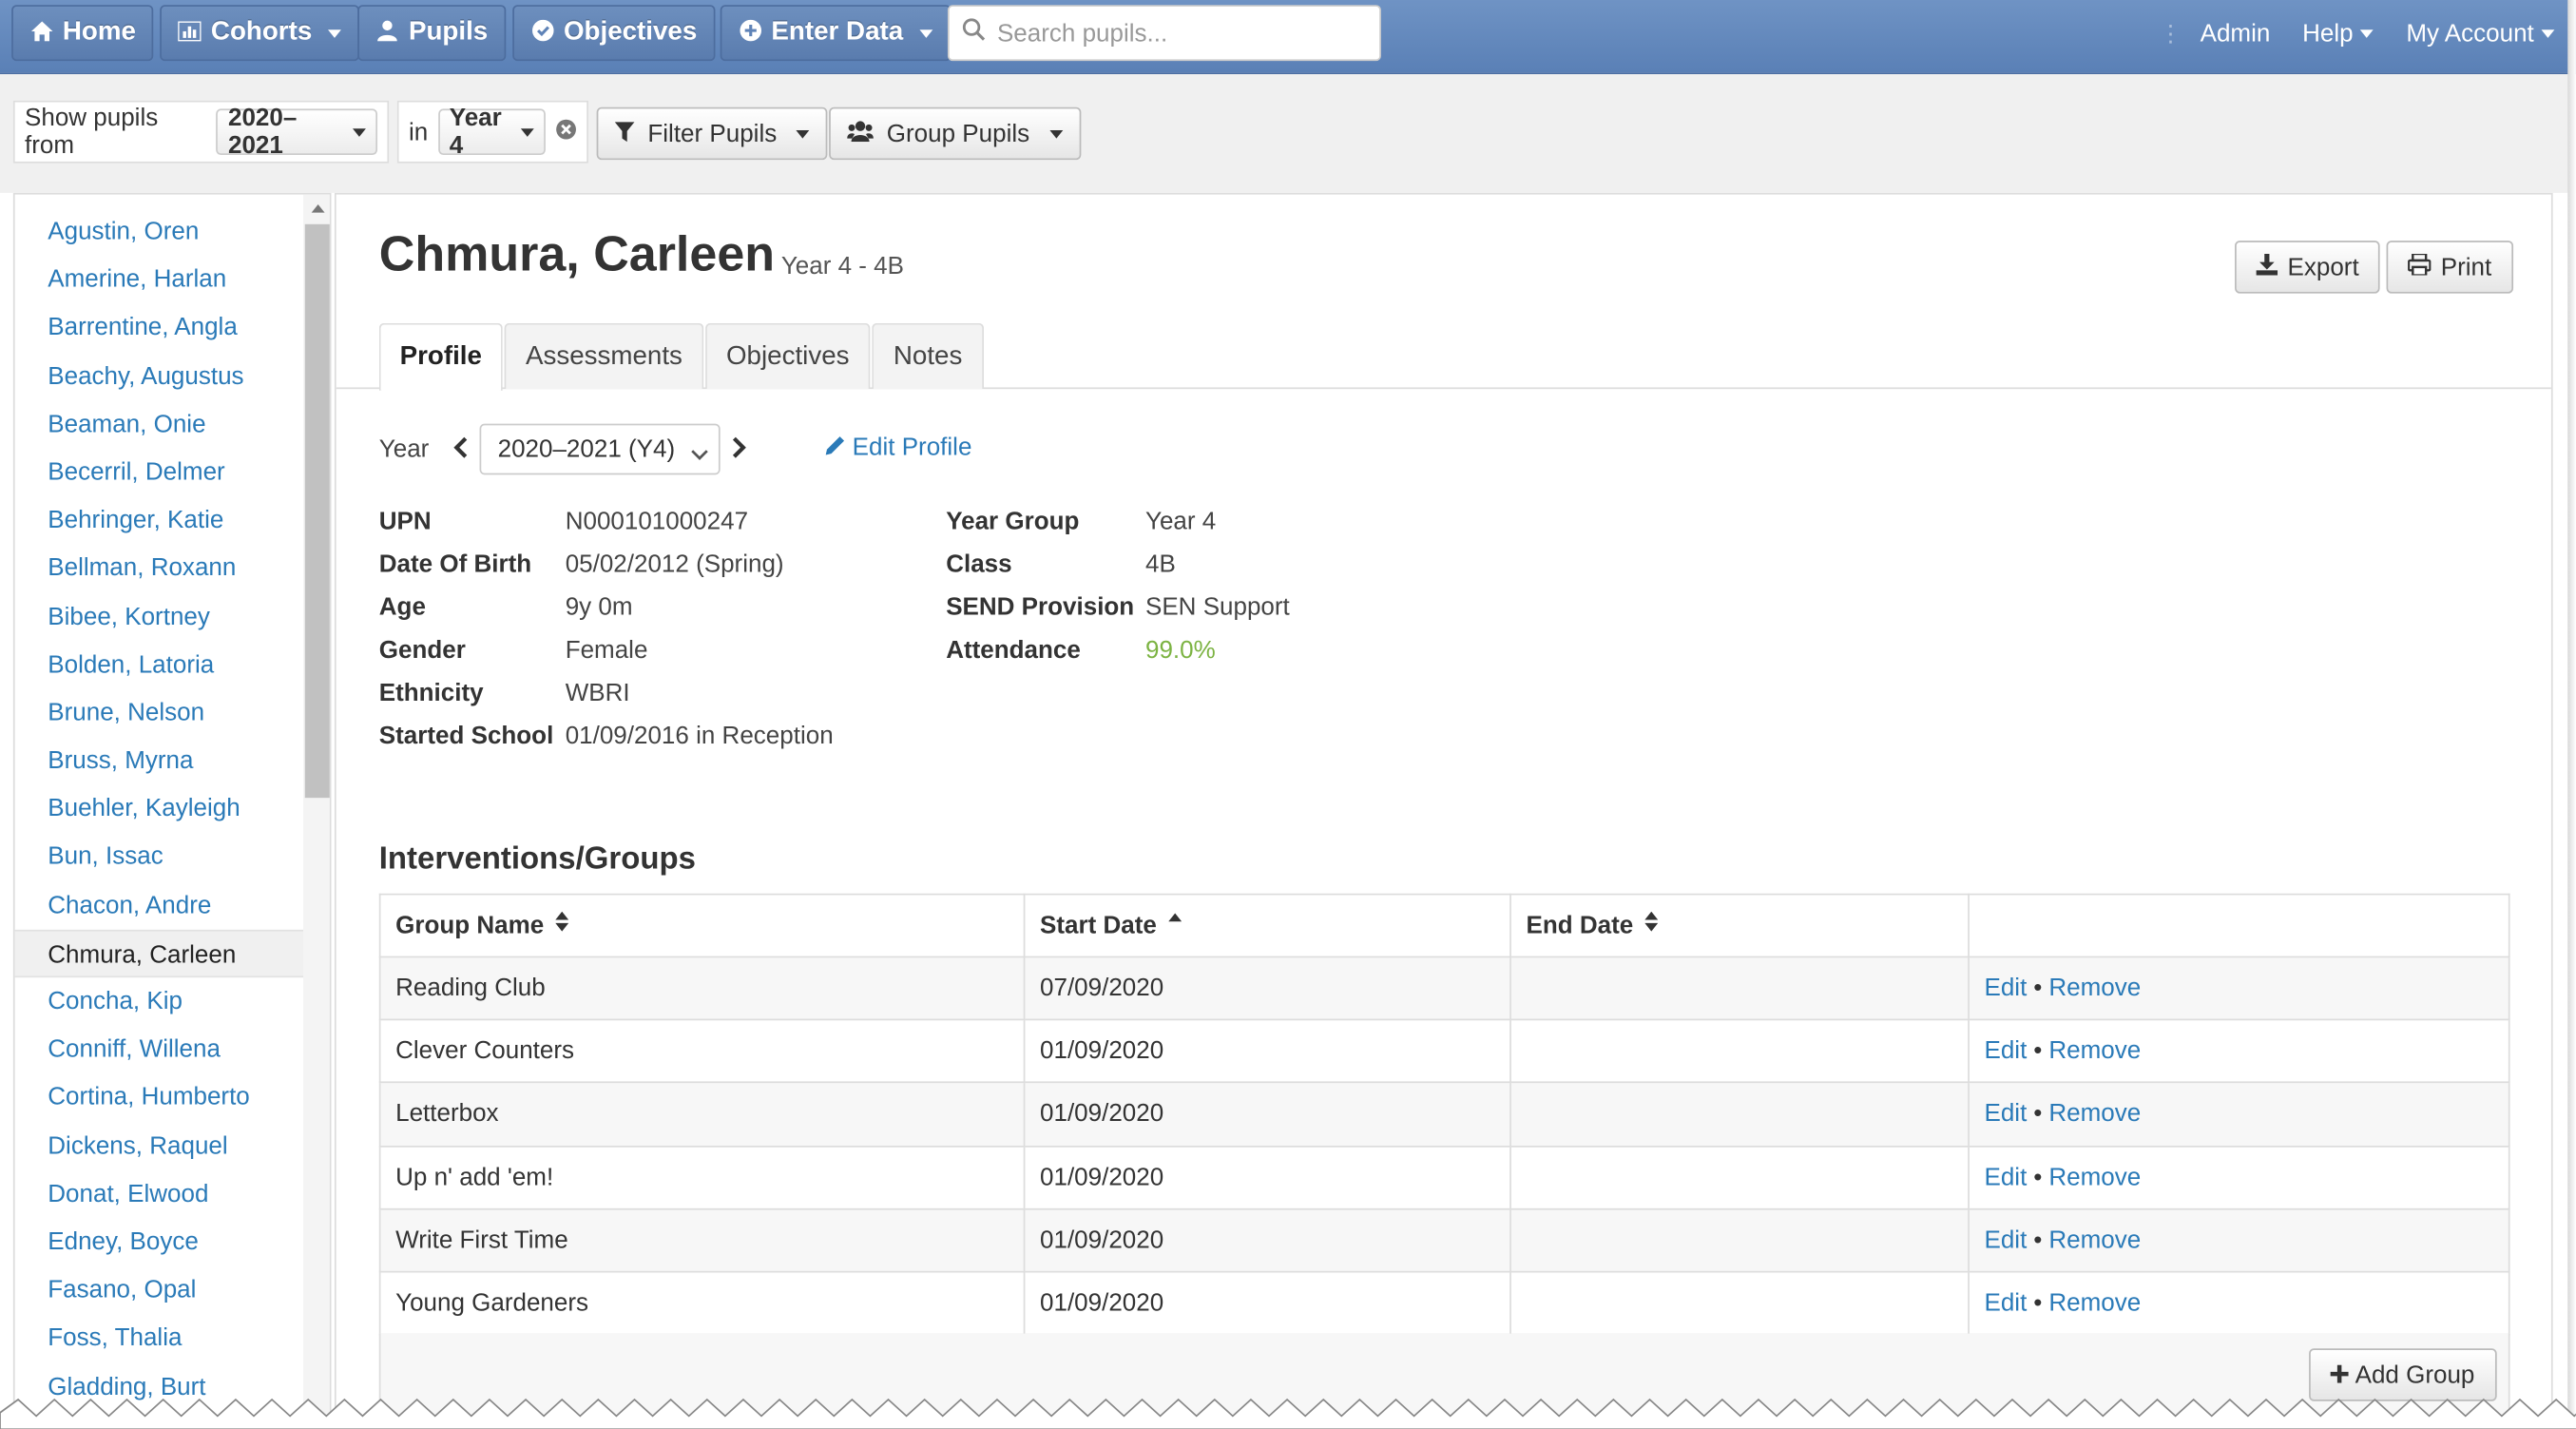 Image resolution: width=2576 pixels, height=1429 pixels. I want to click on table-row: Up n' add 'em! 01/09/2020 Edit • Remove, so click(1444, 1177).